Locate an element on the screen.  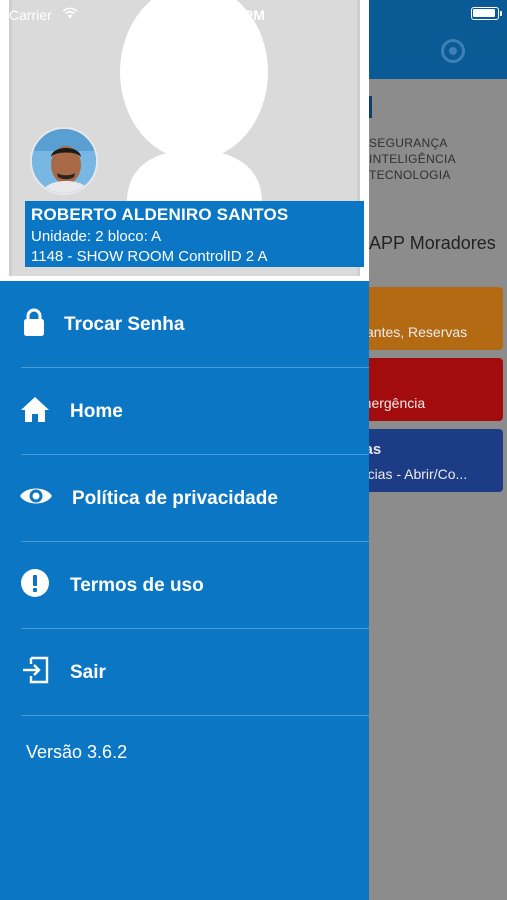
menu-item-label: Home is located at coordinates (96, 411).